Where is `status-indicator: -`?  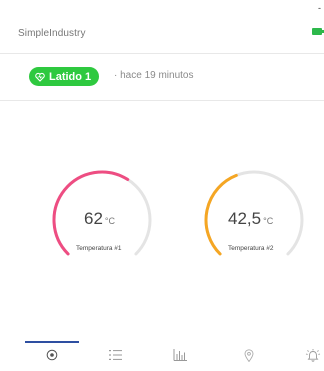 status-indicator: - is located at coordinates (319, 8).